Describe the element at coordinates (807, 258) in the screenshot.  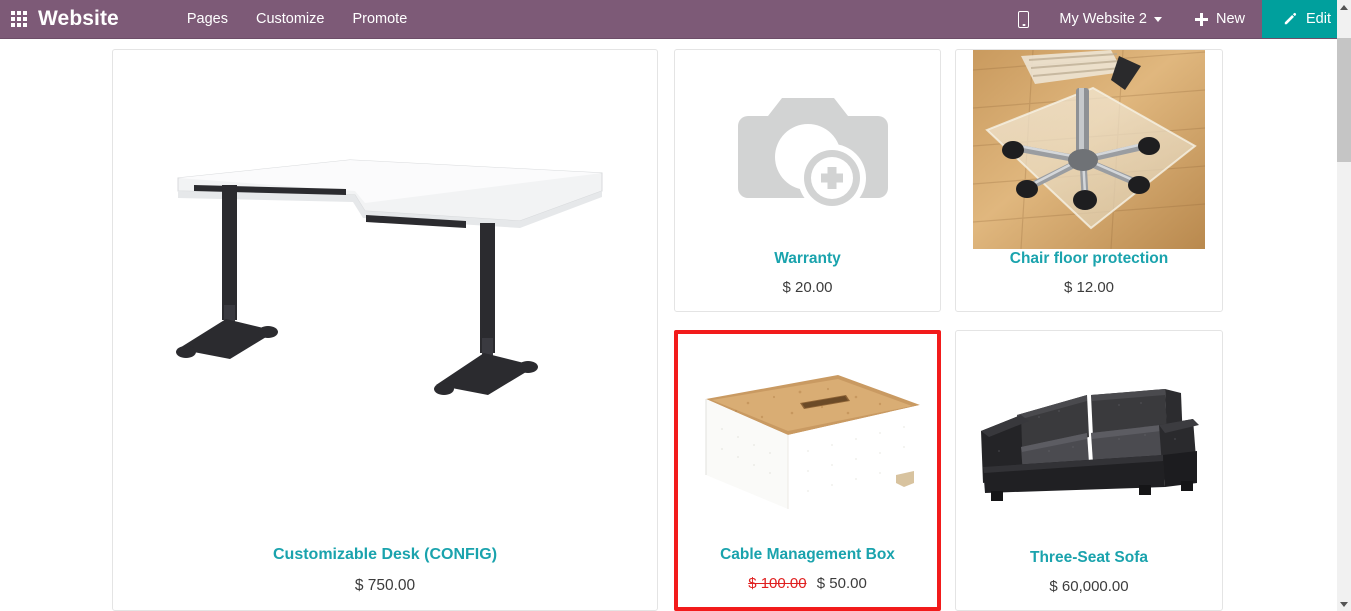
I see `product-title-warranty: Warranty` at that location.